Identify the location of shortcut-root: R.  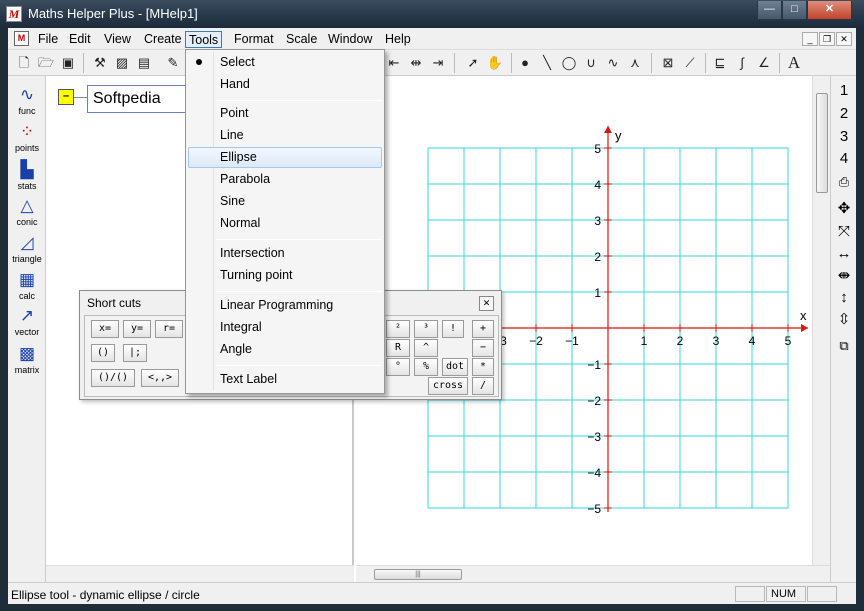
(398, 348).